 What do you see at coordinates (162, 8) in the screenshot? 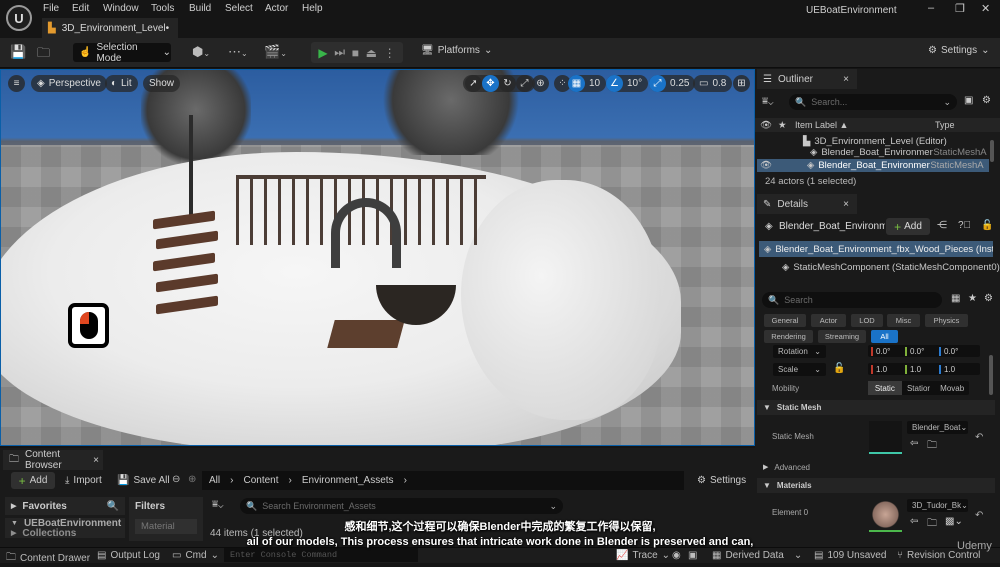
I see `menu-tools: Tools` at bounding box center [162, 8].